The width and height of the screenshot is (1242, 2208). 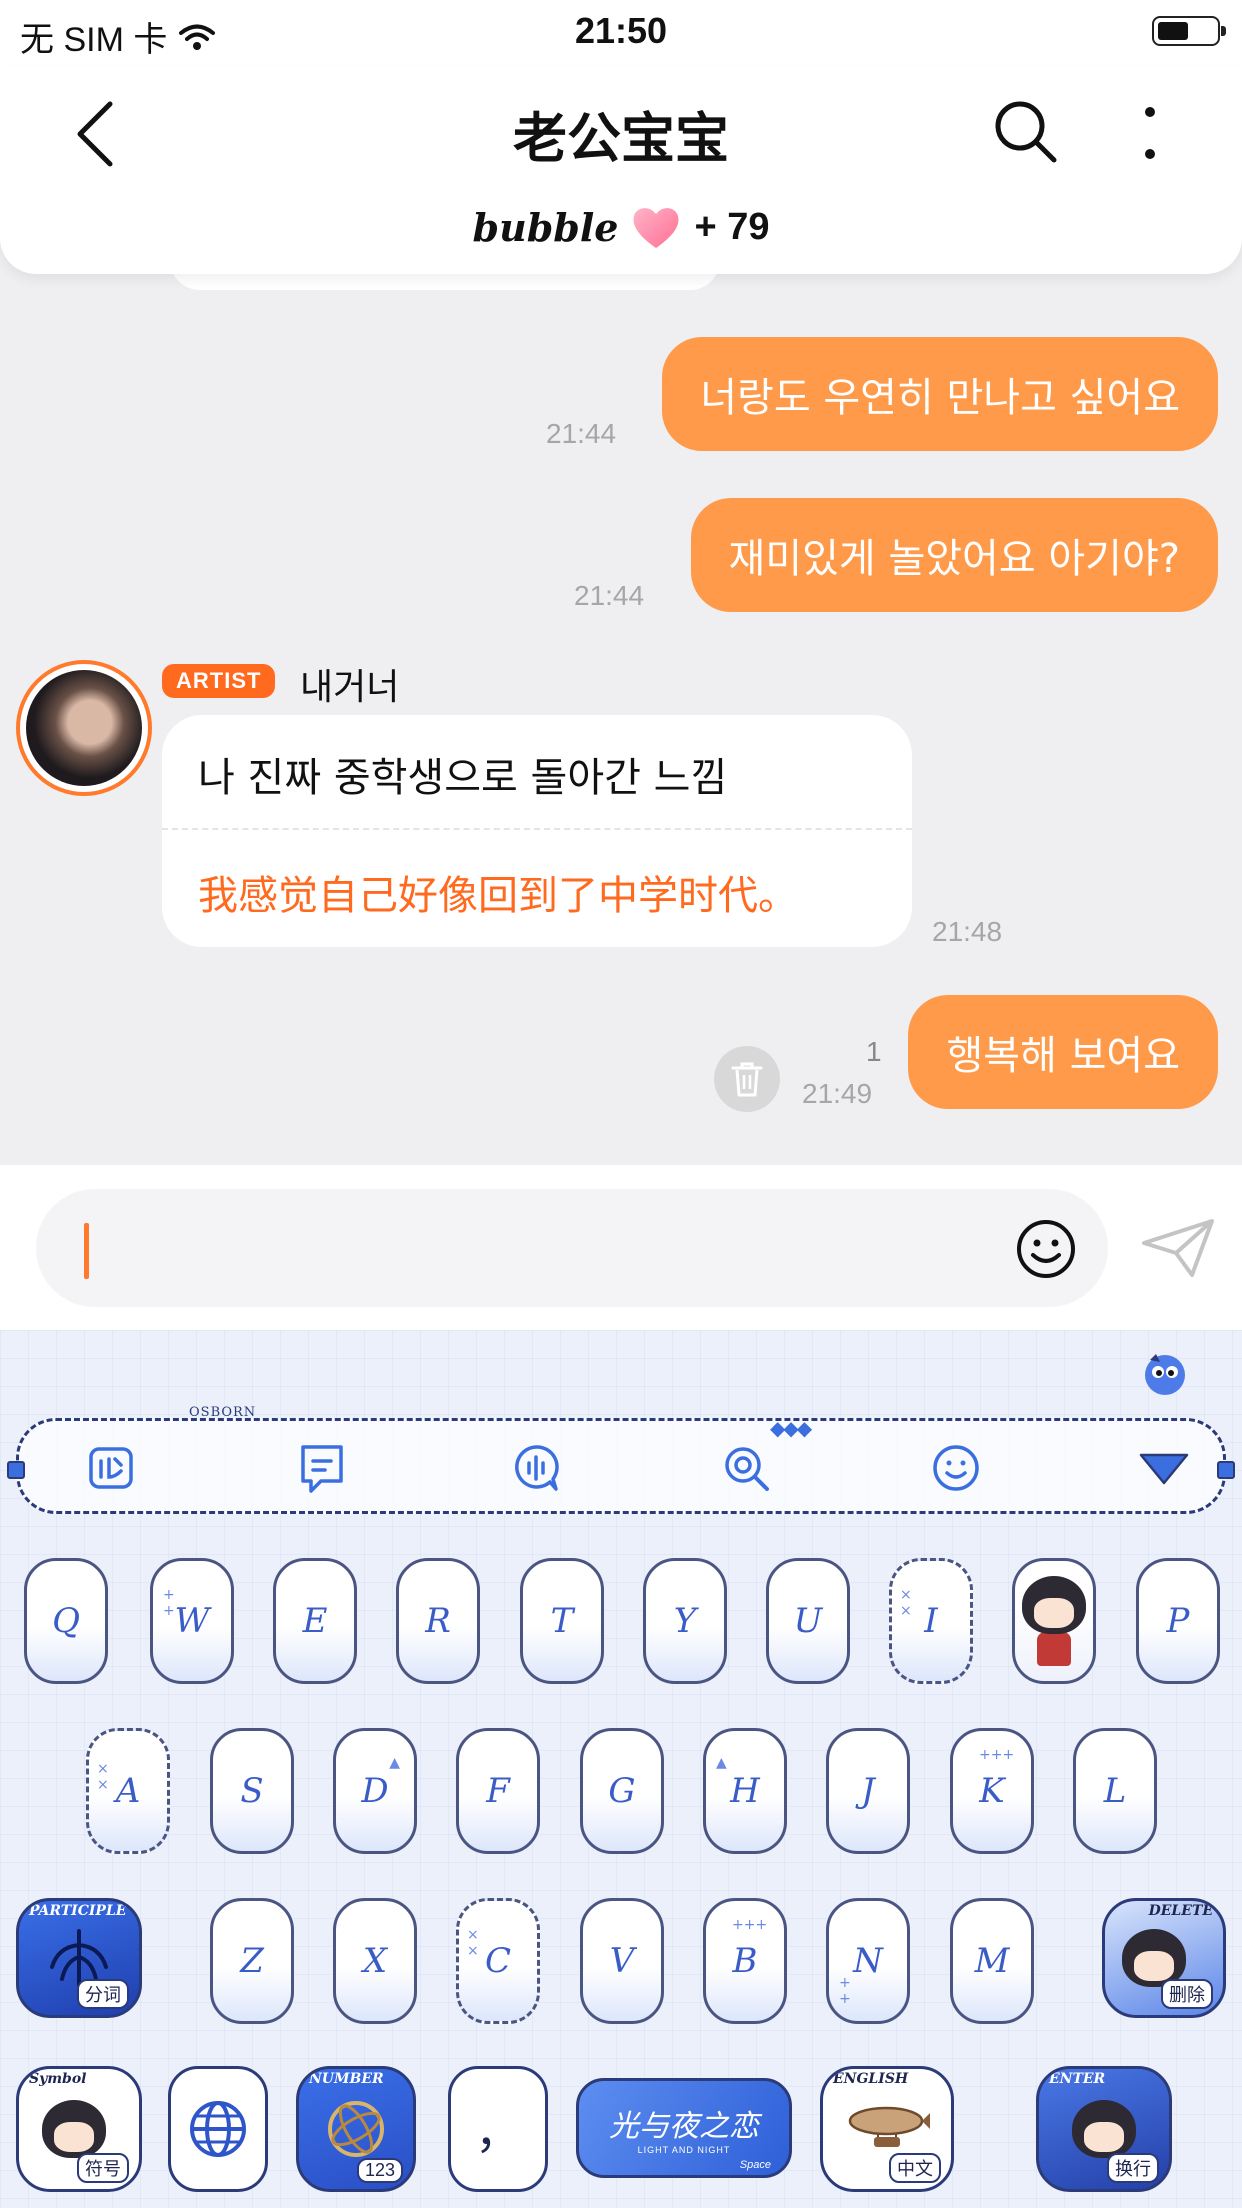 I want to click on message-text-korean: 나 진짜 중학생으로 돌아간 느낌, so click(x=463, y=778).